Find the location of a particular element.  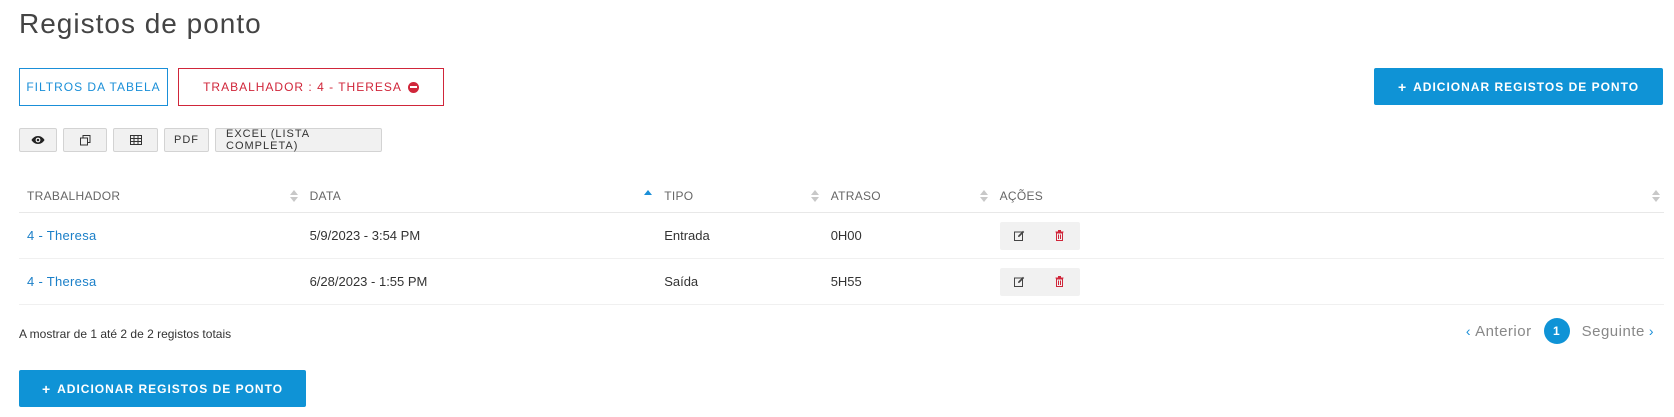

cell-date: 6/28/2023 - 1:55 PM is located at coordinates (368, 281).